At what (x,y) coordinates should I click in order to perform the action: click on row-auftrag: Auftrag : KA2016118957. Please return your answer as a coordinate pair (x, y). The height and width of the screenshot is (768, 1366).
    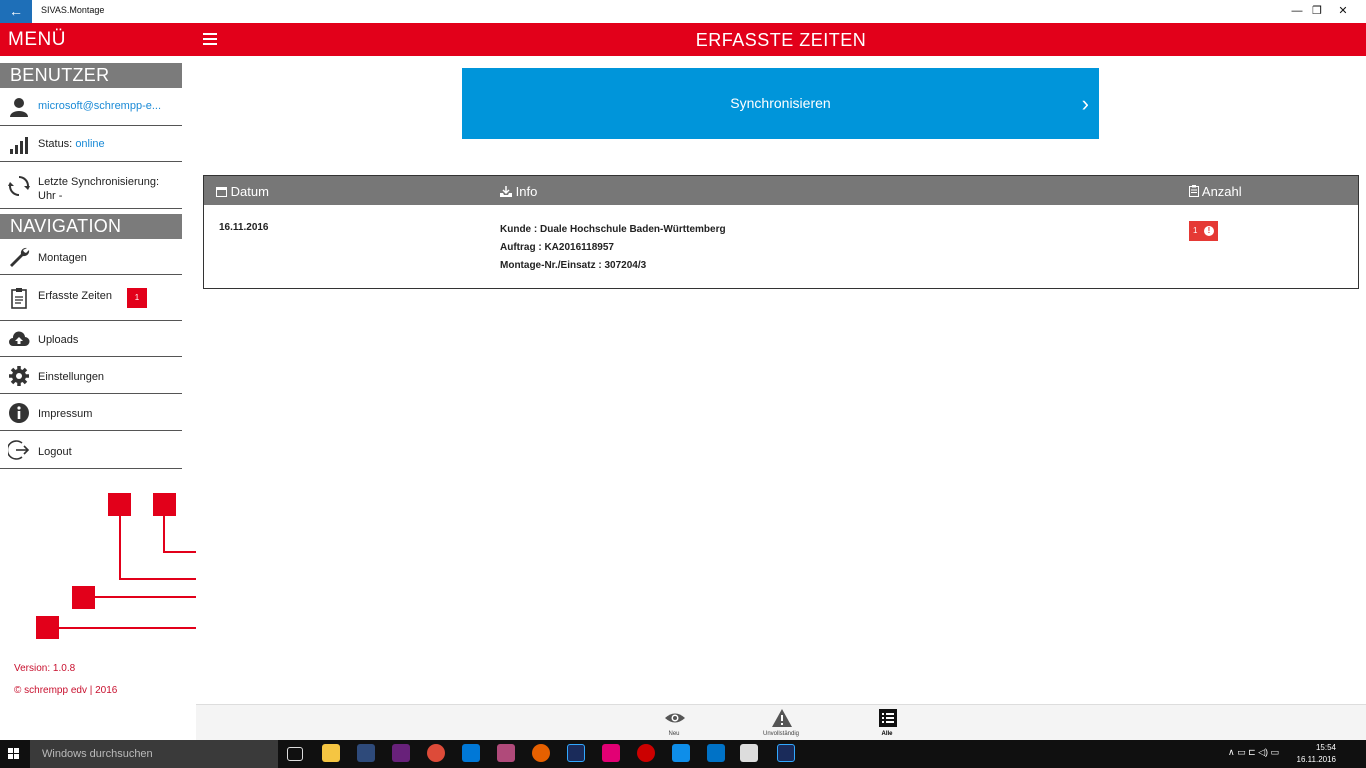
    Looking at the image, I should click on (557, 247).